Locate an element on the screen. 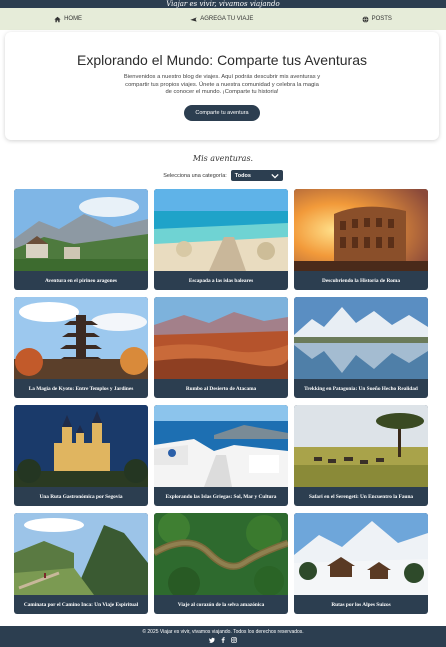 This screenshot has width=446, height=647. card-caption: Viaje al corazón de la selva amazónica is located at coordinates (221, 604).